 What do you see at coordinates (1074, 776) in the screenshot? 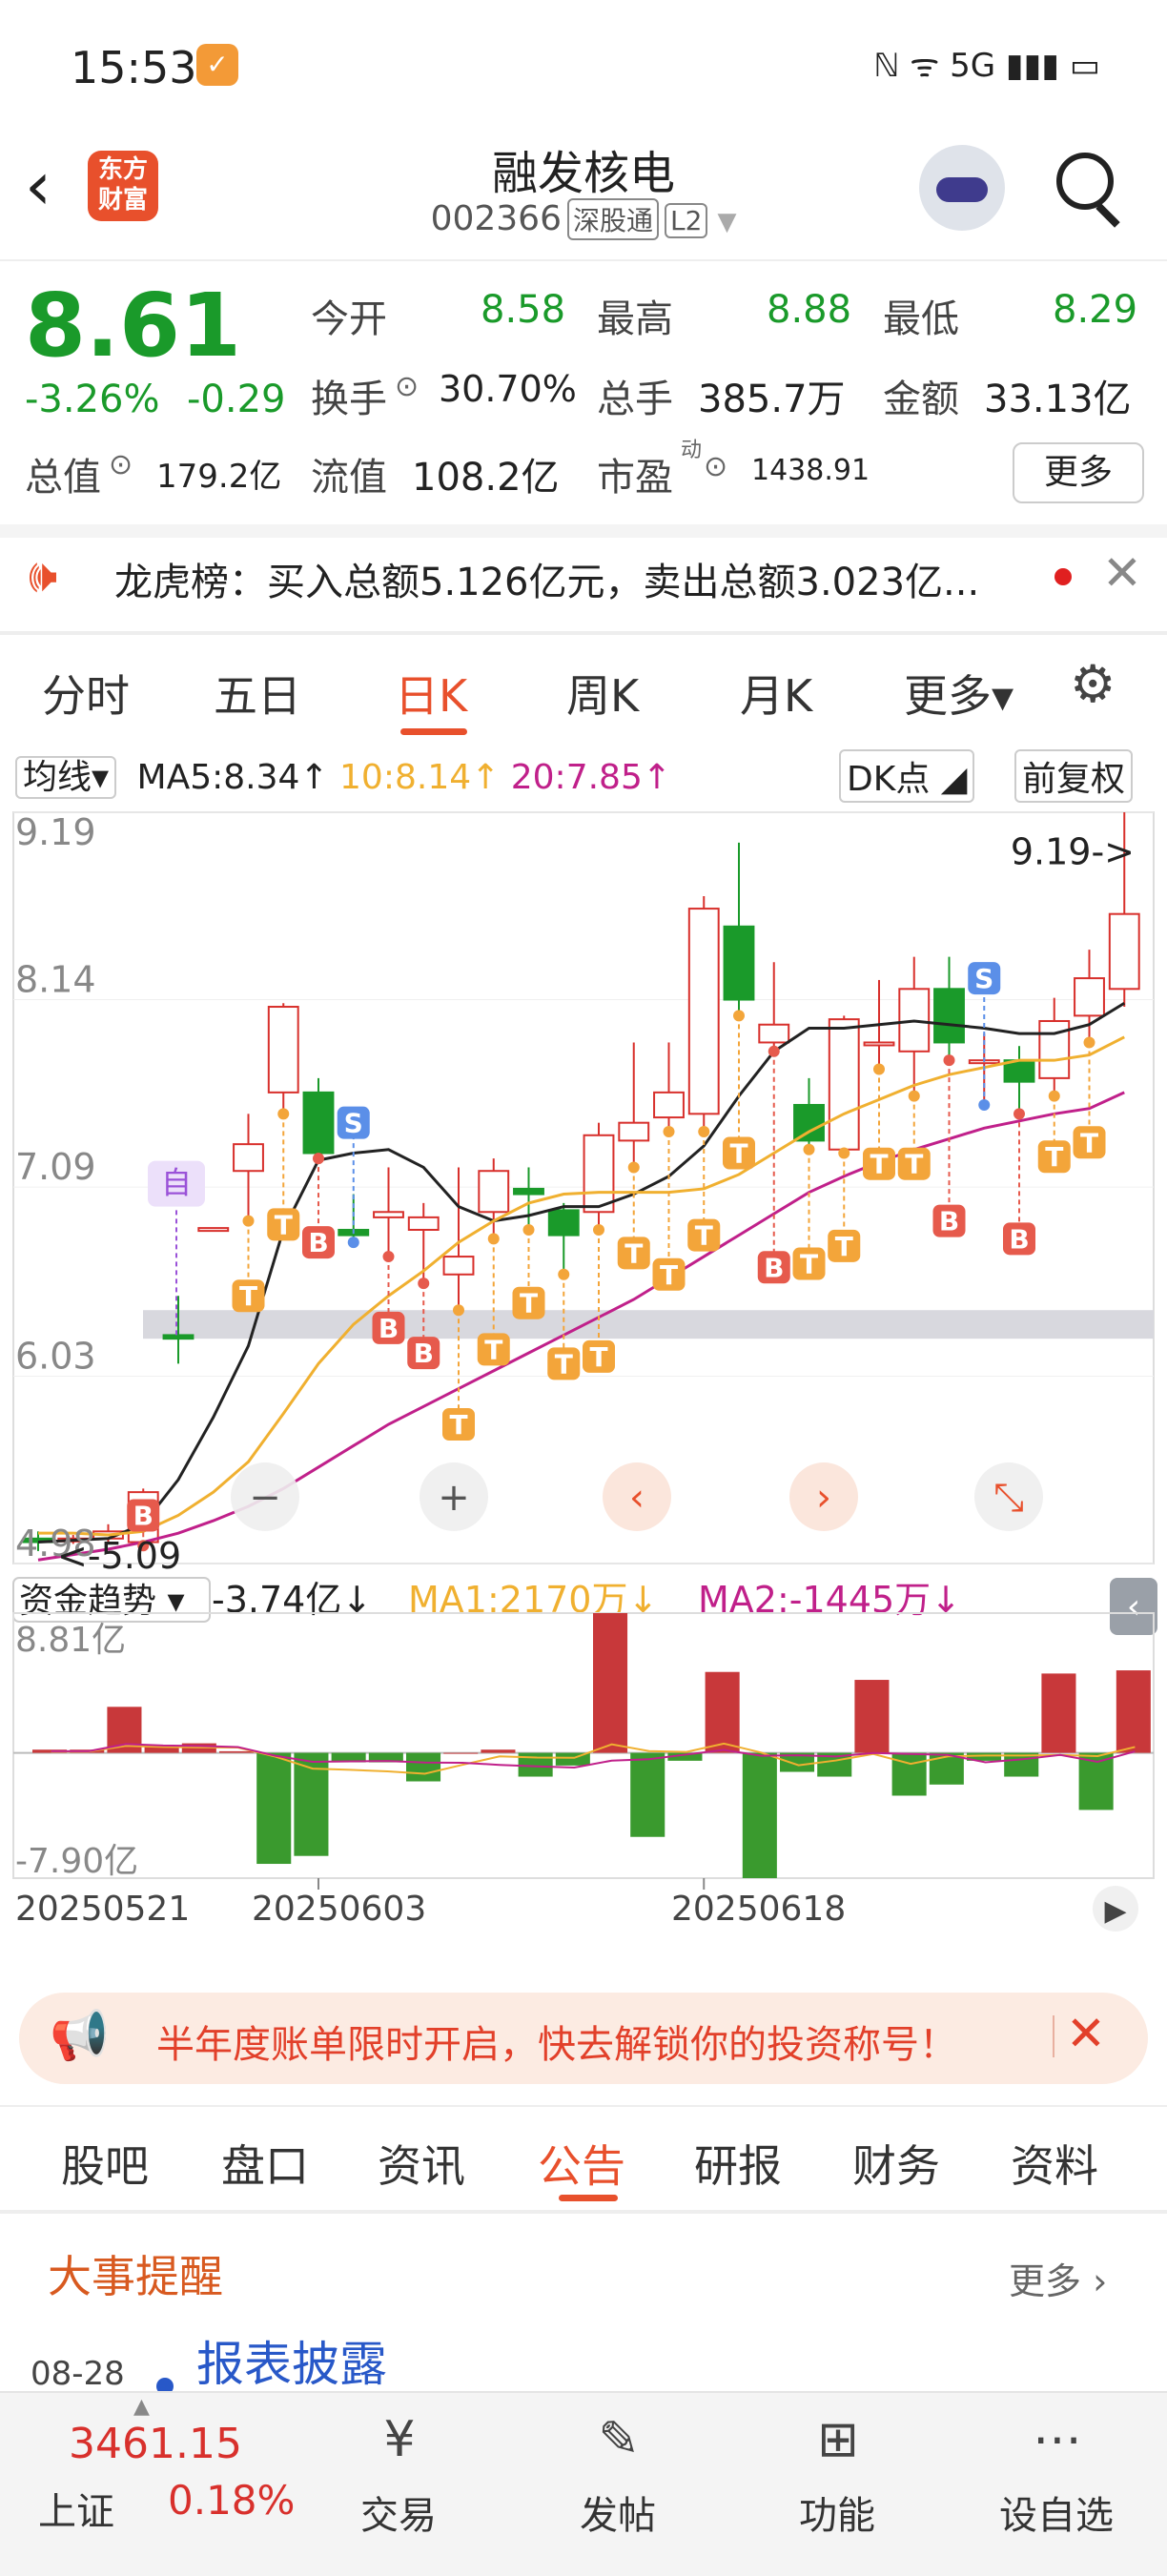
I see `adjust-select: 前复权` at bounding box center [1074, 776].